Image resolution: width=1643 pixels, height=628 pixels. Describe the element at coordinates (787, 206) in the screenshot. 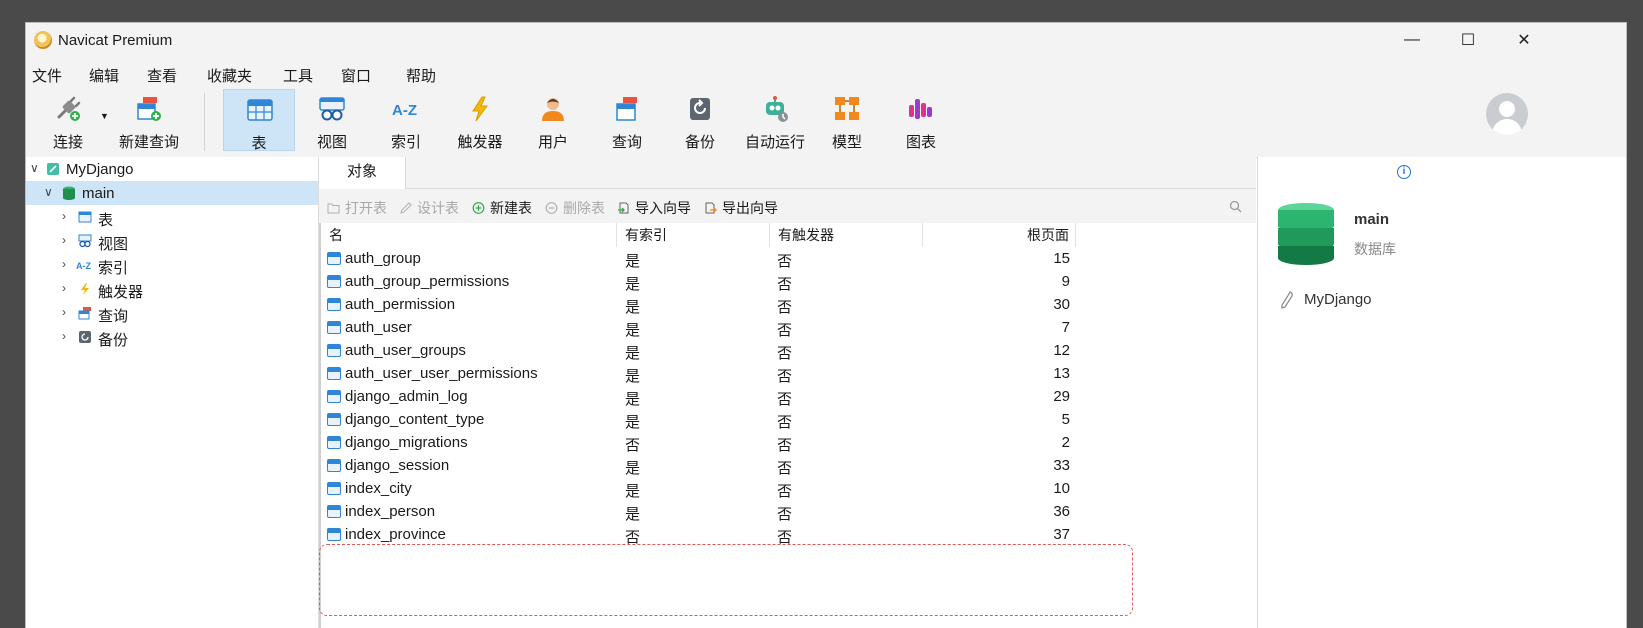

I see `object-toolbar: 打开表 设计表 新建表 删除表 导入向导 导出向导` at that location.